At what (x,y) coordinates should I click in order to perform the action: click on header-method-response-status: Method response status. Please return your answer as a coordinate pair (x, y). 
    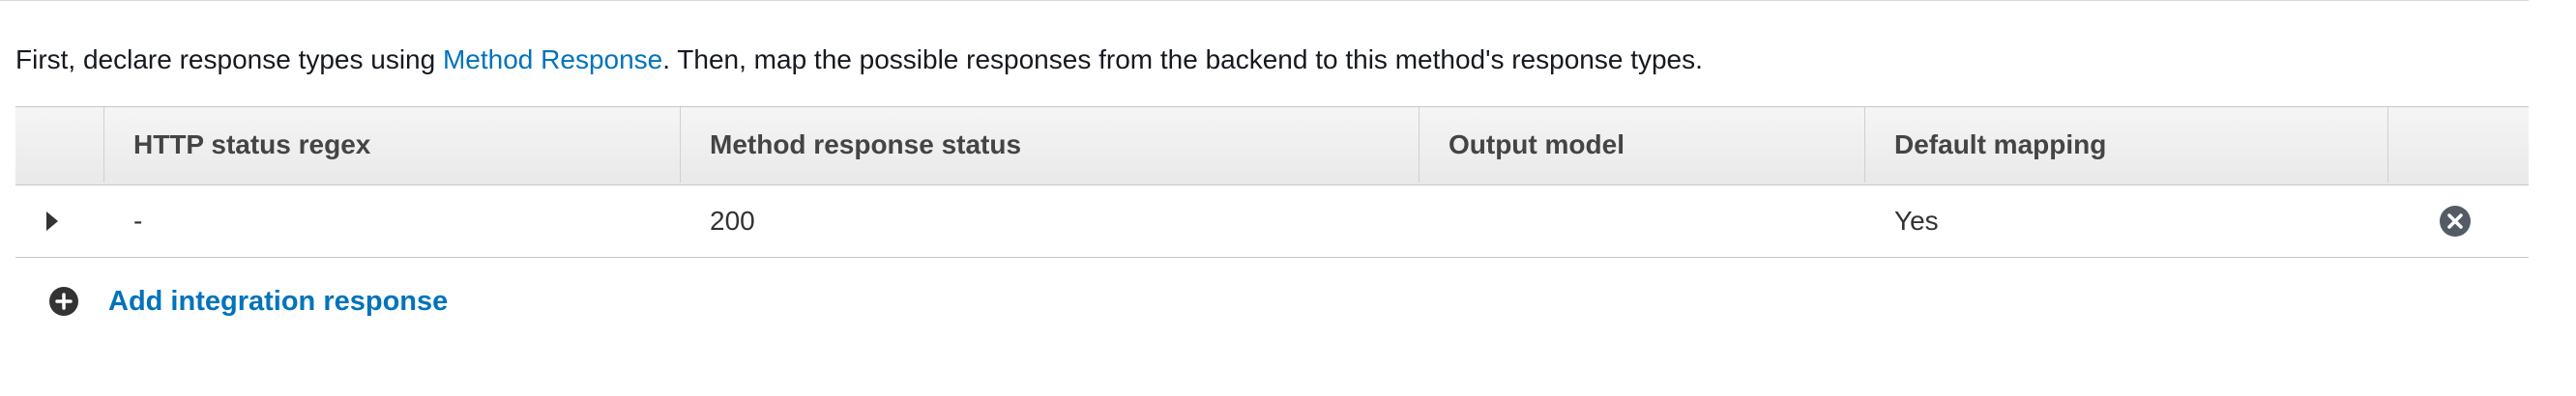
    Looking at the image, I should click on (1050, 145).